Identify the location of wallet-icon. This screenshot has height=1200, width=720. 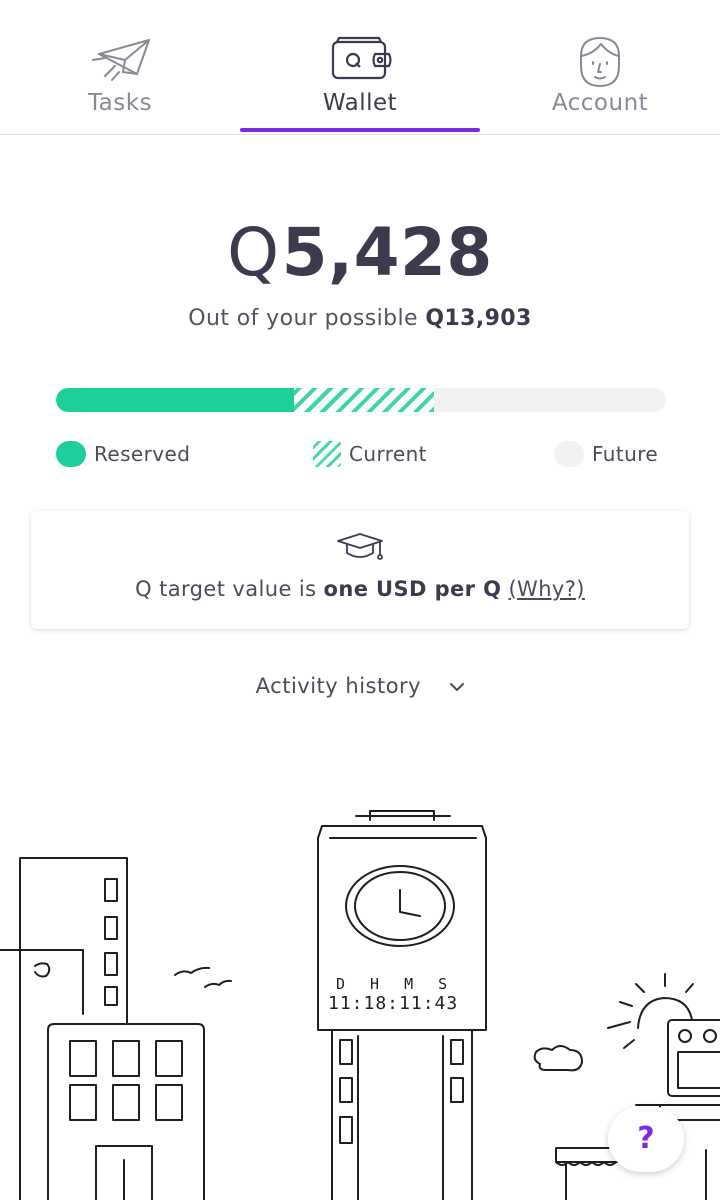
(361, 58).